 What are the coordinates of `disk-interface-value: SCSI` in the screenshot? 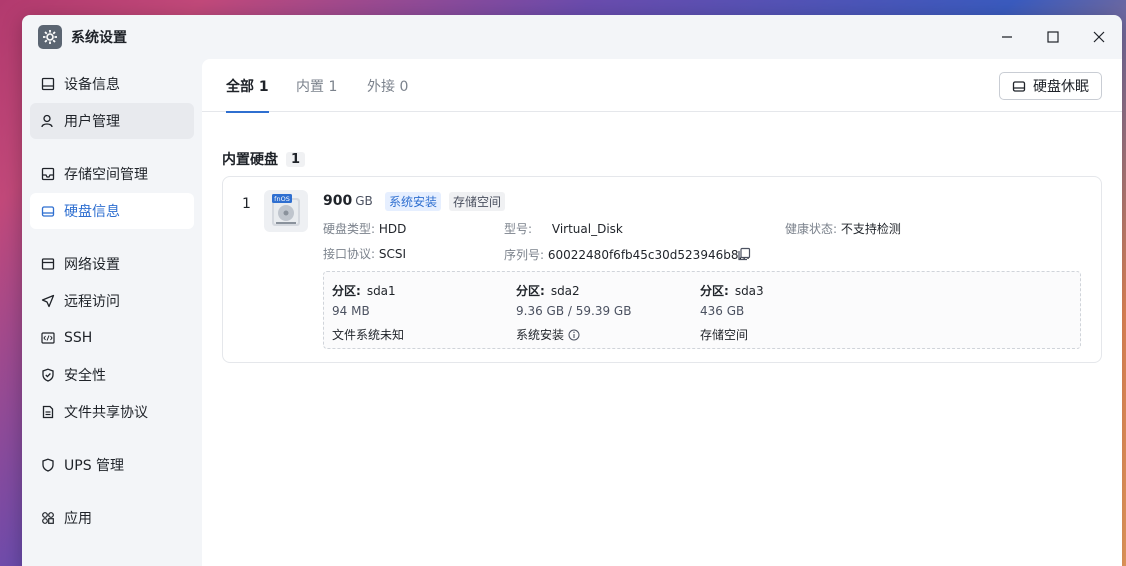 It's located at (392, 254).